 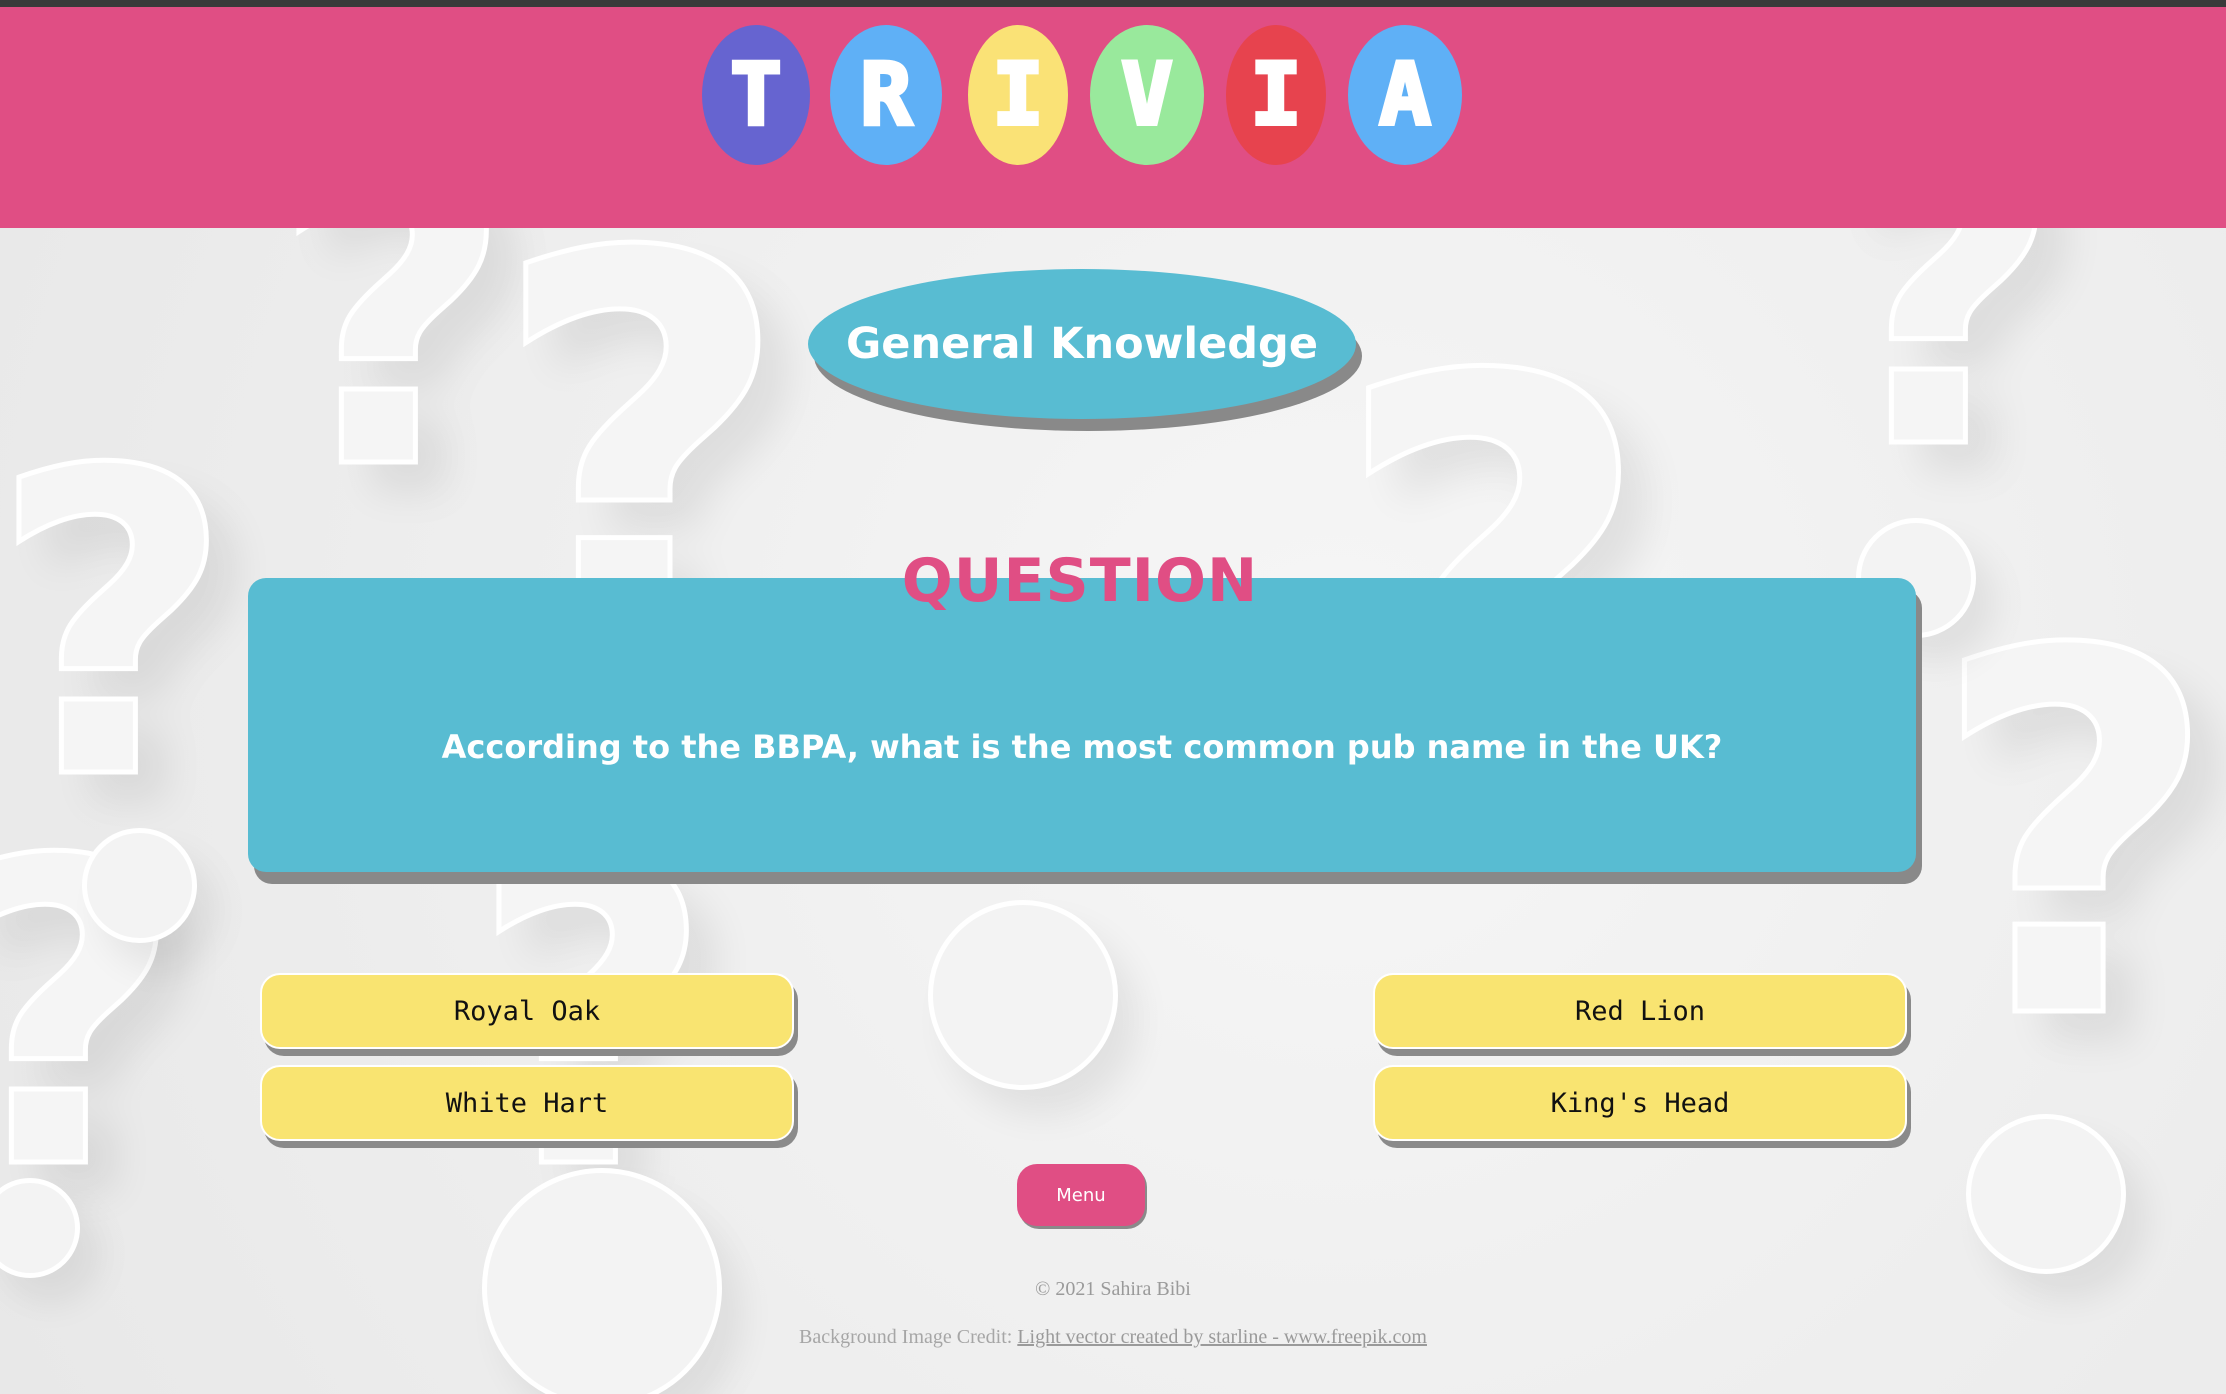 What do you see at coordinates (1018, 95) in the screenshot?
I see `trivia-letter-i: I` at bounding box center [1018, 95].